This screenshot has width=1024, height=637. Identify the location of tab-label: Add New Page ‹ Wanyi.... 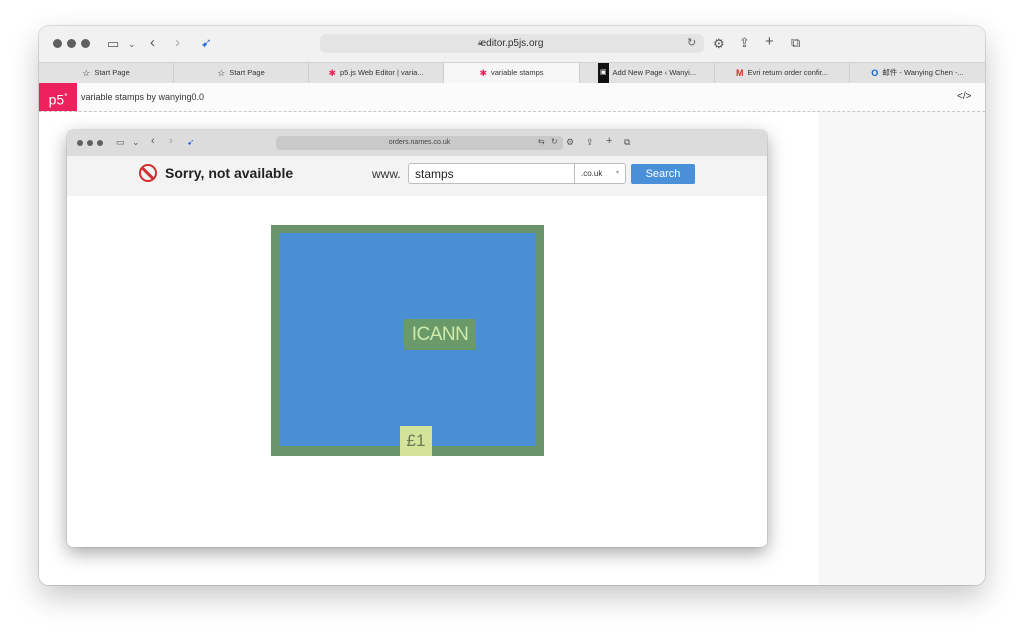
(654, 72).